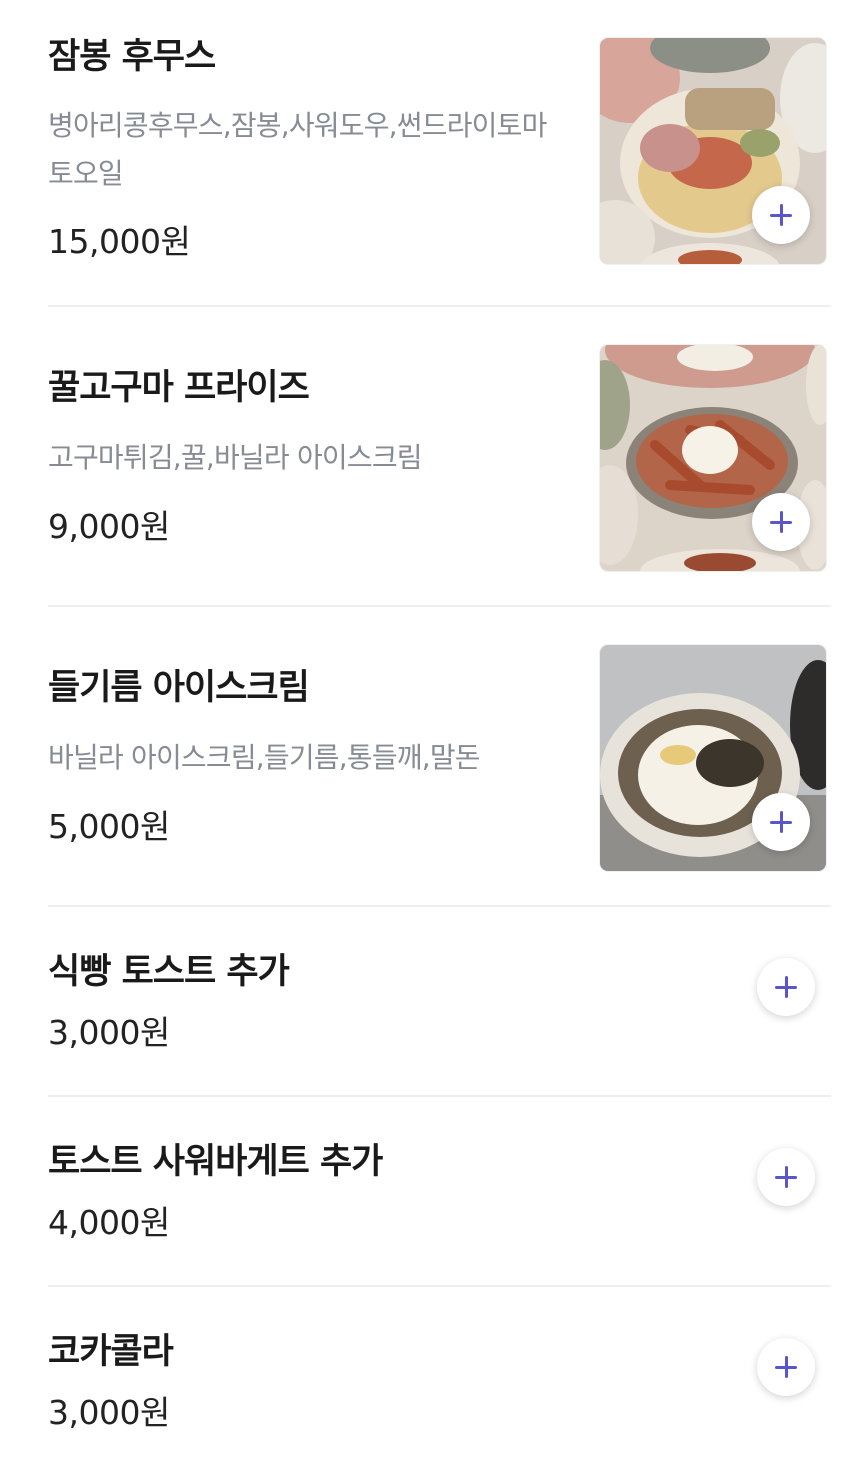 The height and width of the screenshot is (1471, 860). I want to click on item-price: 4,000원, so click(109, 1222).